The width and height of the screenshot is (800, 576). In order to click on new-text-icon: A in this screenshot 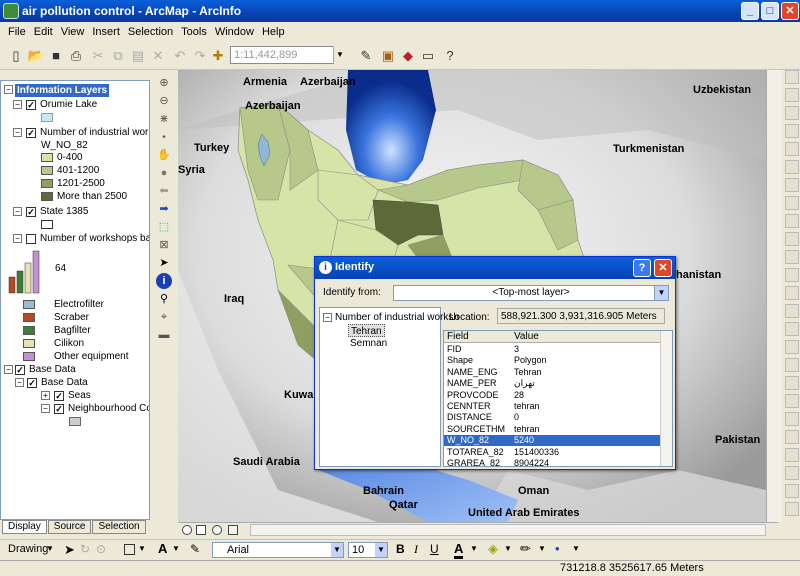, I will do `click(162, 548)`.